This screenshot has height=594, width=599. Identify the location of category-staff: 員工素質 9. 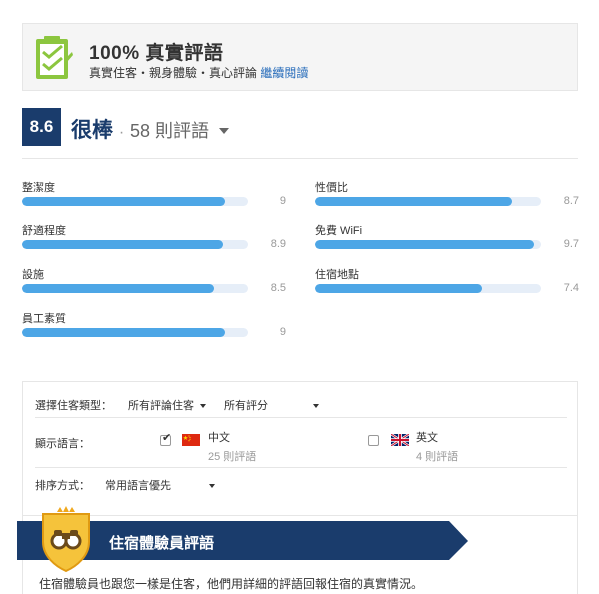
(154, 324).